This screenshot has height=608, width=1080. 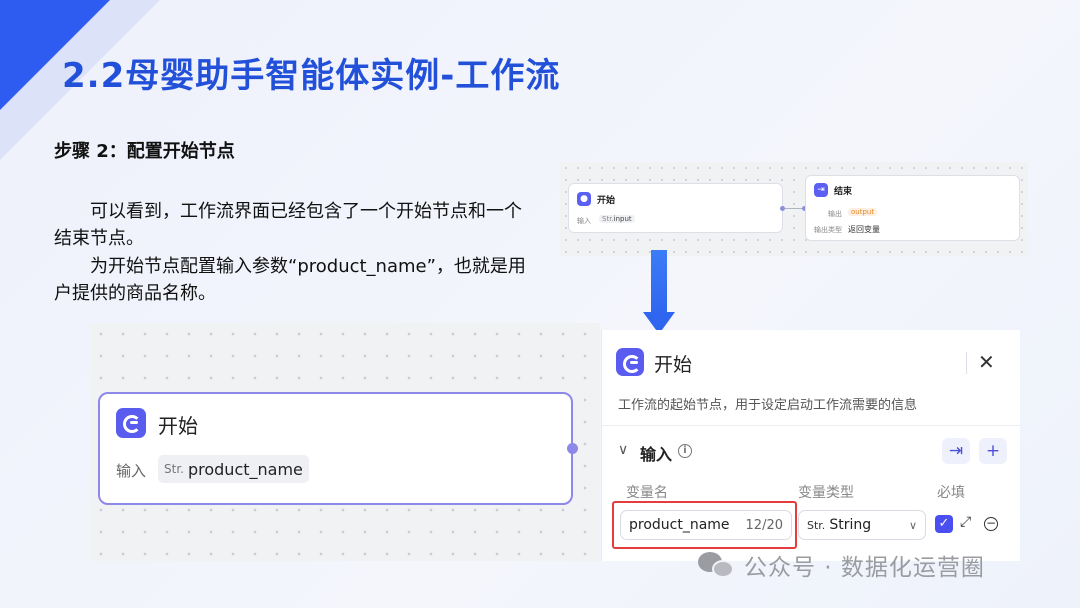 I want to click on panel-header: 开始 ✕ 工作流的起始节点，用于设定启动工作流需要的信息, so click(x=811, y=378).